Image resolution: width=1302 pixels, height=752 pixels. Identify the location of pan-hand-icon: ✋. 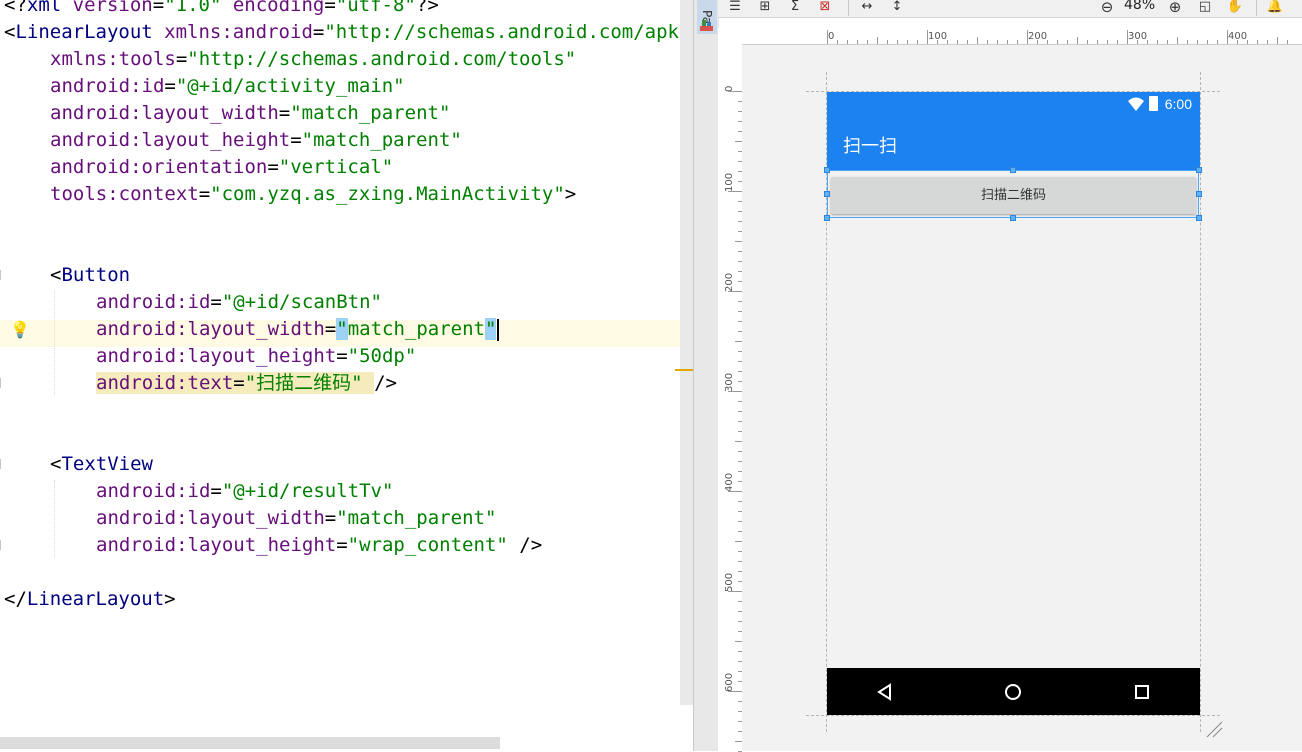
(1235, 7).